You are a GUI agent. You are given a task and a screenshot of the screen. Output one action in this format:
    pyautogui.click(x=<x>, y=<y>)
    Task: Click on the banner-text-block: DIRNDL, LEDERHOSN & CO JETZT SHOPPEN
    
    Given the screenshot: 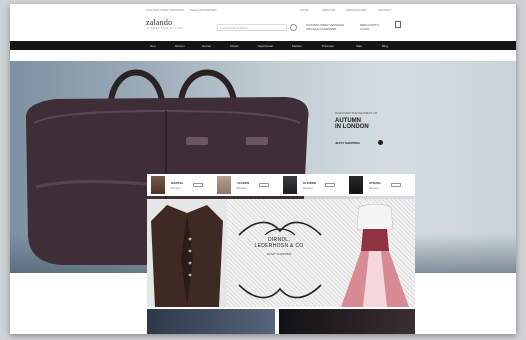 What is the action you would take?
    pyautogui.click(x=279, y=253)
    